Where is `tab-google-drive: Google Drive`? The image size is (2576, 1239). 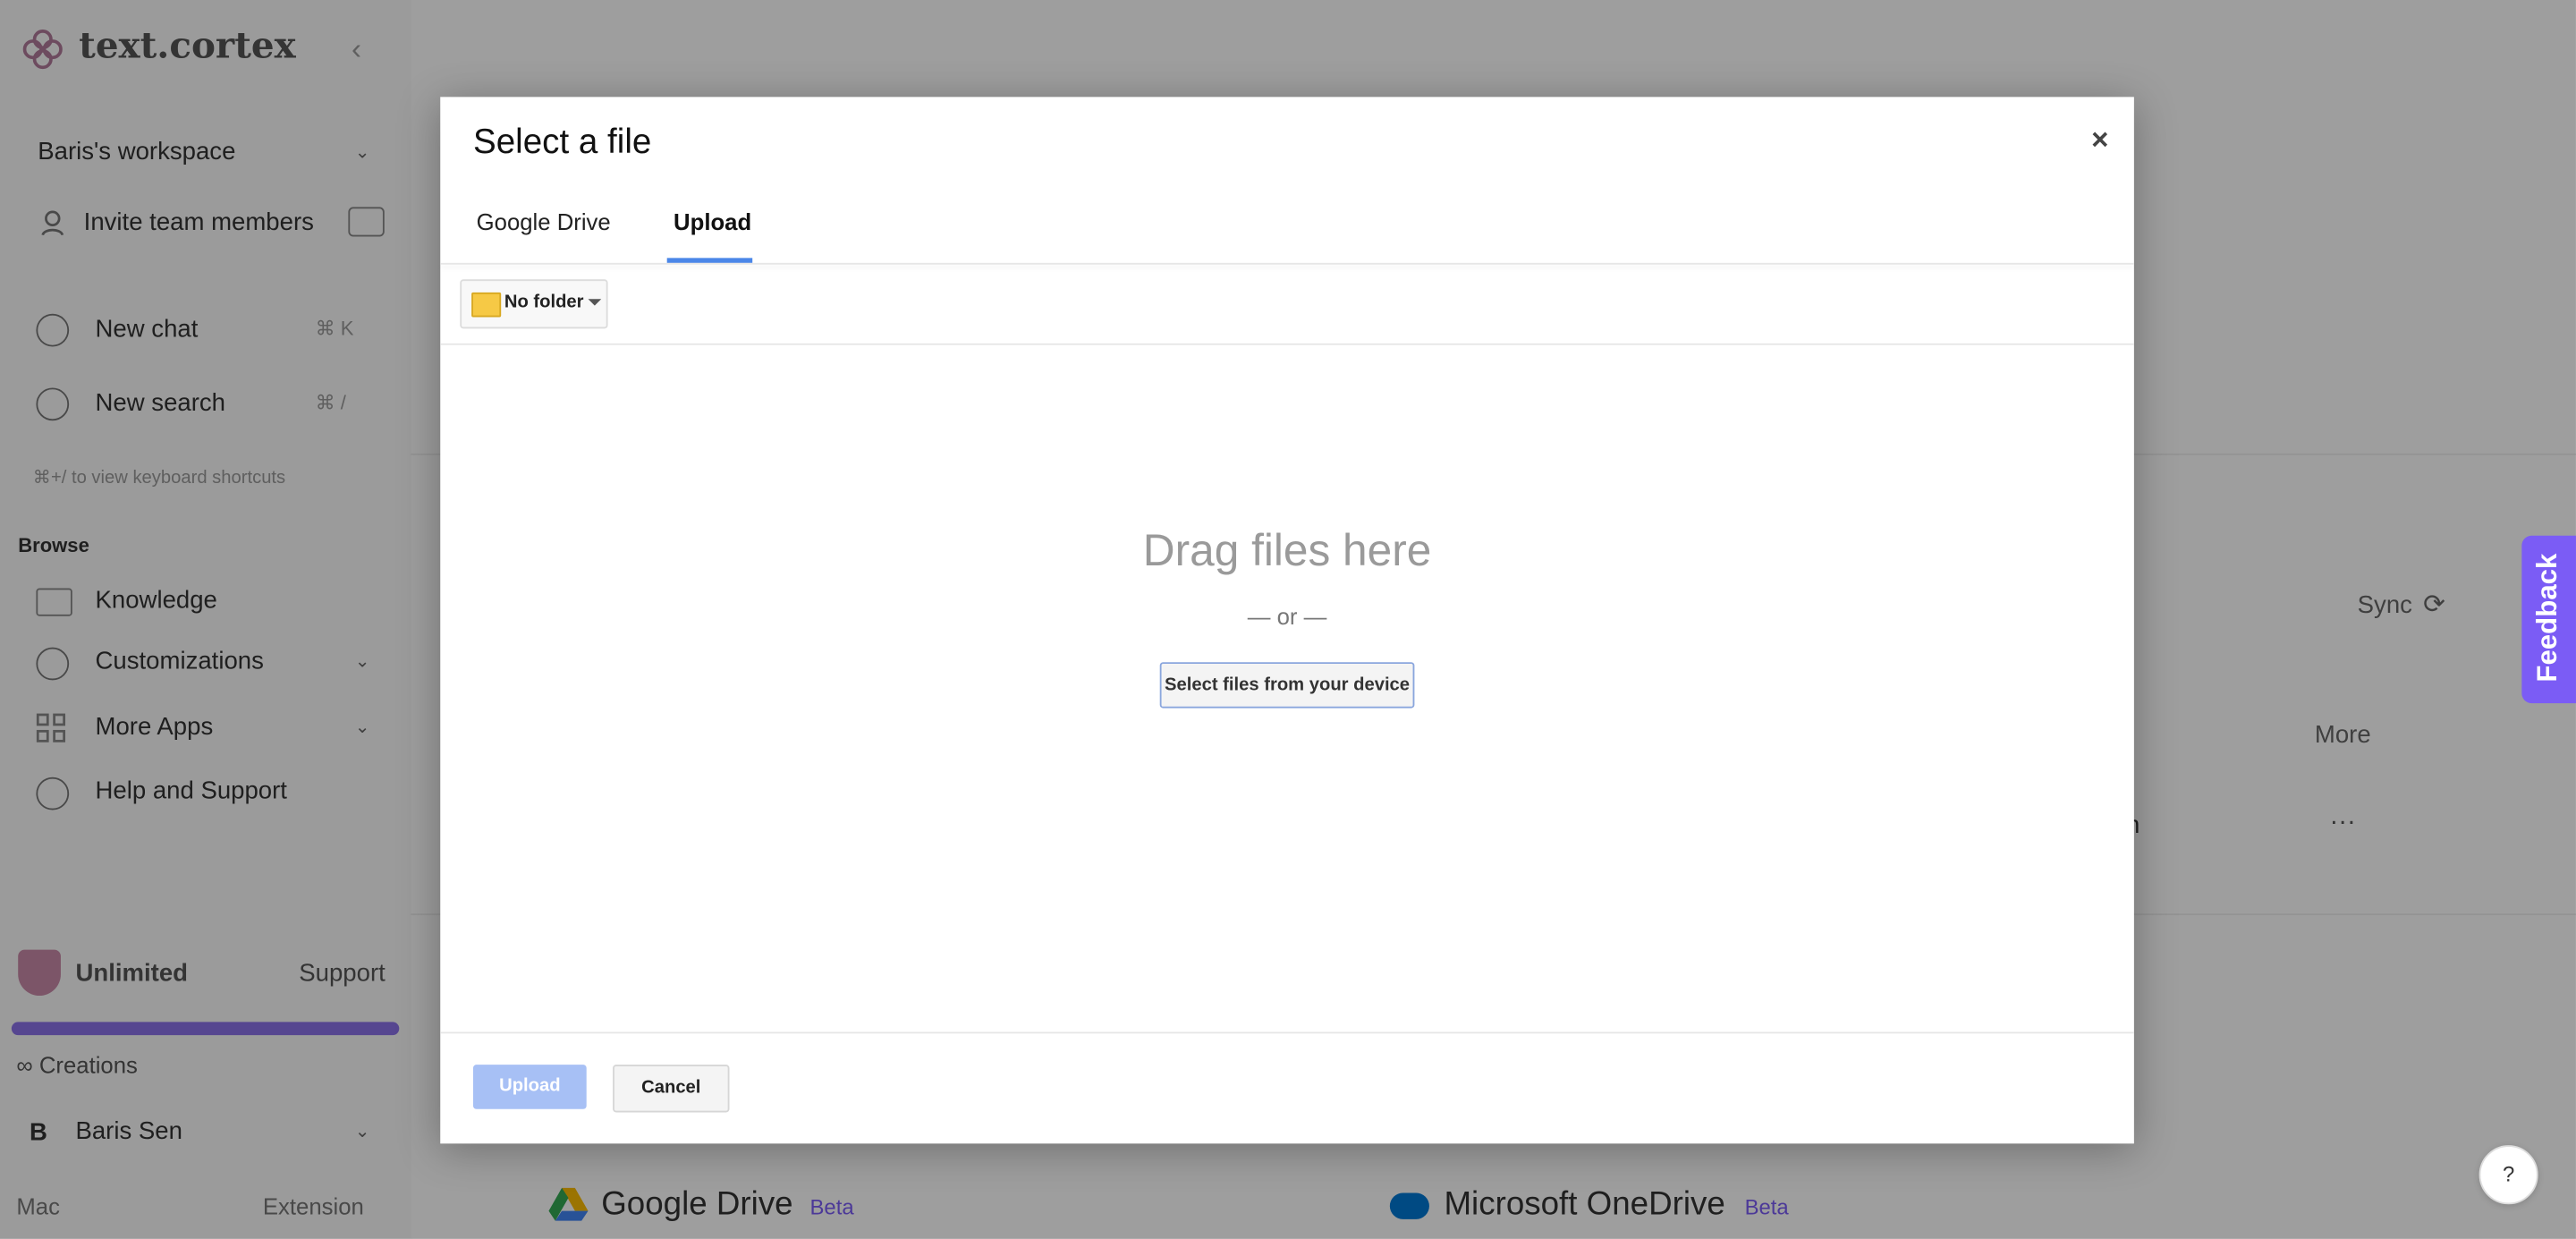 tab-google-drive: Google Drive is located at coordinates (544, 221).